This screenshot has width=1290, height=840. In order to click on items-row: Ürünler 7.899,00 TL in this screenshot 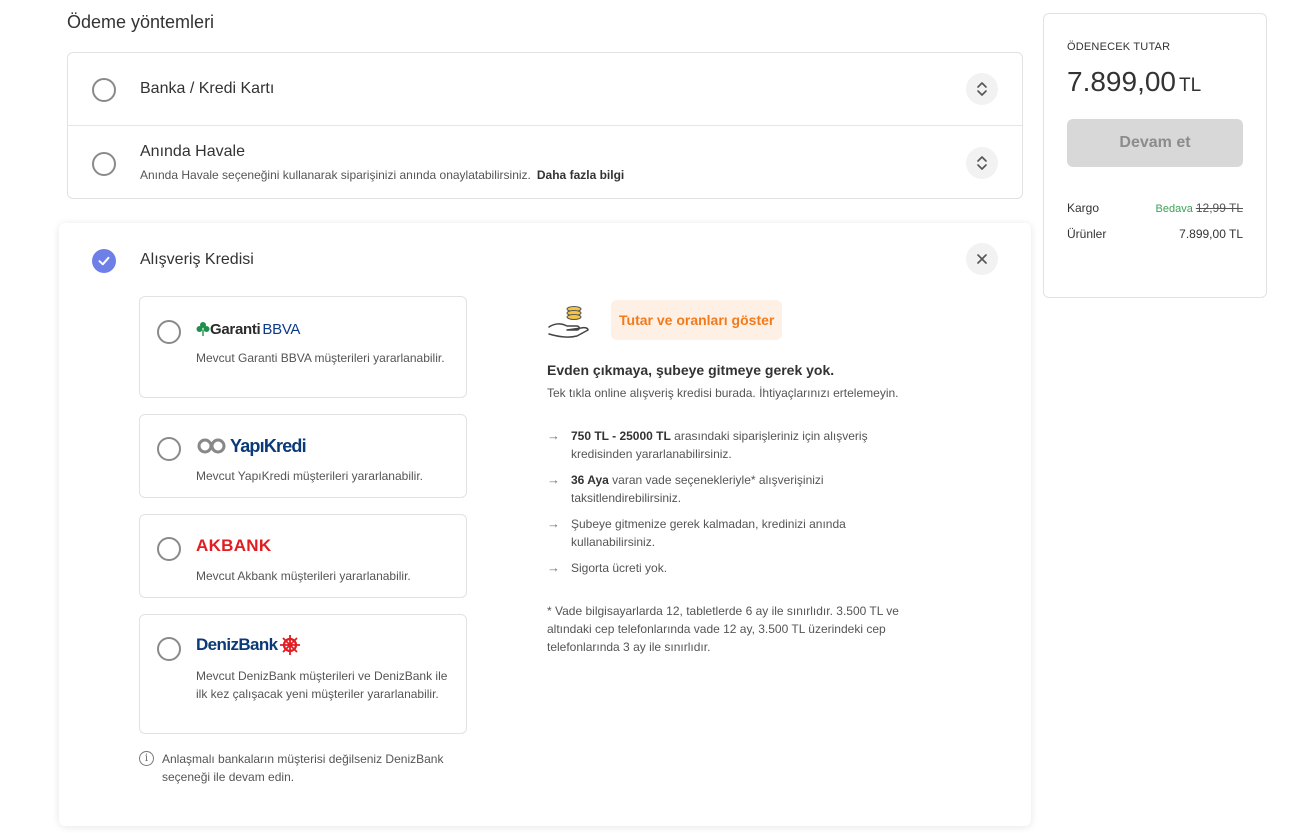, I will do `click(1155, 234)`.